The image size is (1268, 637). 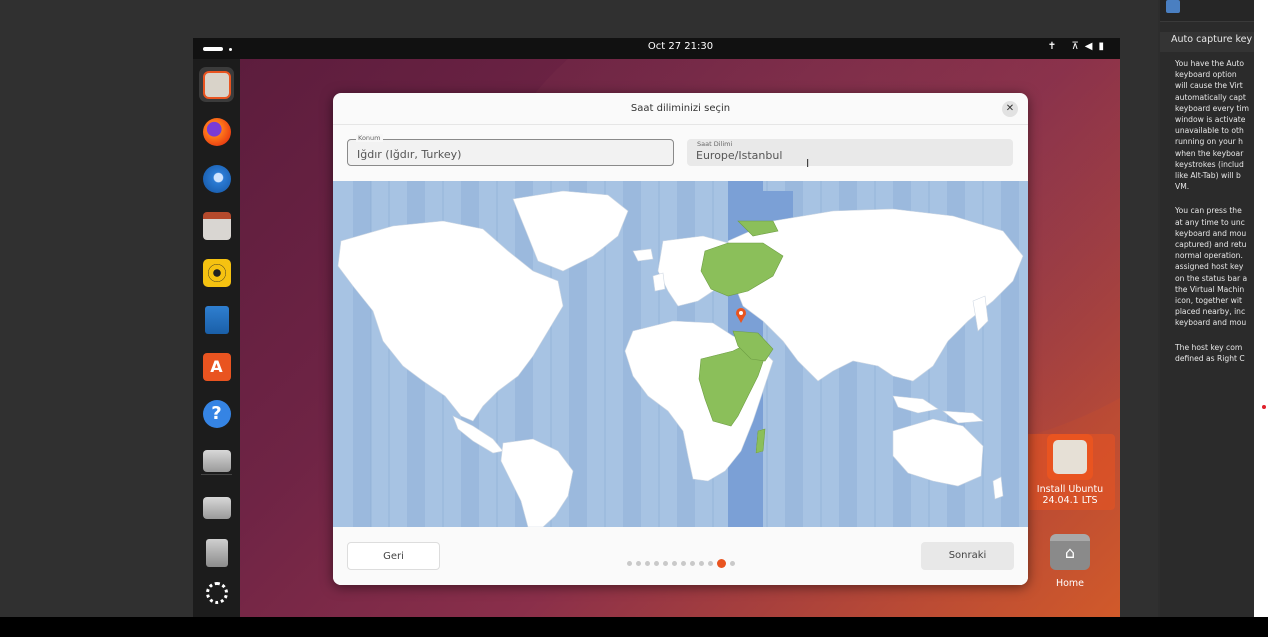 I want to click on help-line: The host key com, so click(x=1209, y=347).